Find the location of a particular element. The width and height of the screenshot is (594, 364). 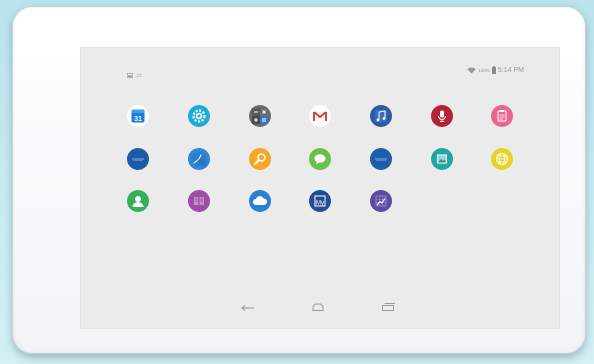

app-calendar: 31 is located at coordinates (138, 116).